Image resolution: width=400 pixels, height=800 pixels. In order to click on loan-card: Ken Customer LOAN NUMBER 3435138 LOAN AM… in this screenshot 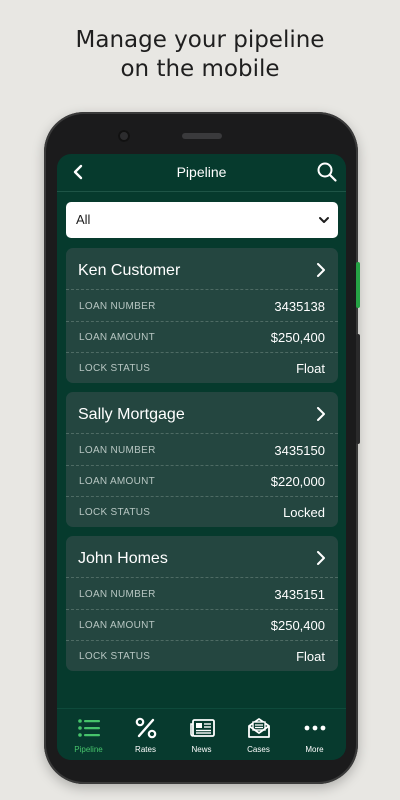, I will do `click(202, 315)`.